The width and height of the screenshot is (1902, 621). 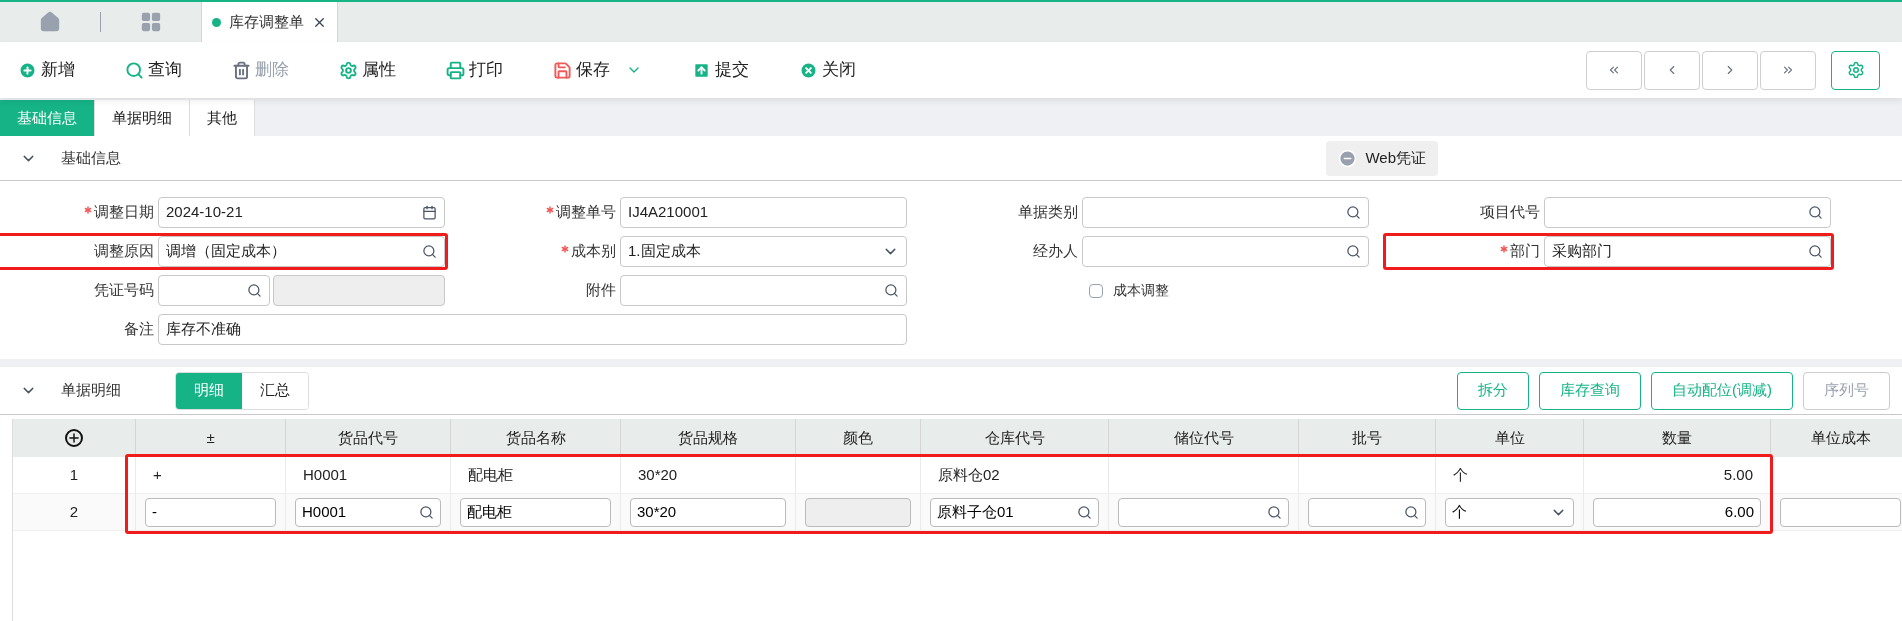 What do you see at coordinates (50, 22) in the screenshot?
I see `home-icon` at bounding box center [50, 22].